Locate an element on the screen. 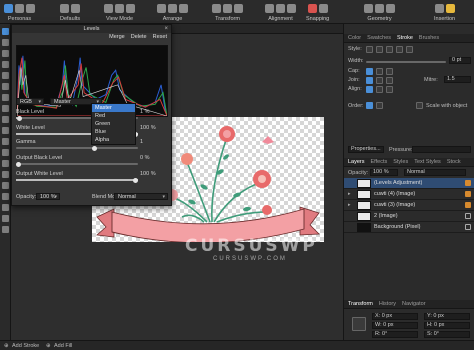  develop-persona-icon is located at coordinates (30, 8).